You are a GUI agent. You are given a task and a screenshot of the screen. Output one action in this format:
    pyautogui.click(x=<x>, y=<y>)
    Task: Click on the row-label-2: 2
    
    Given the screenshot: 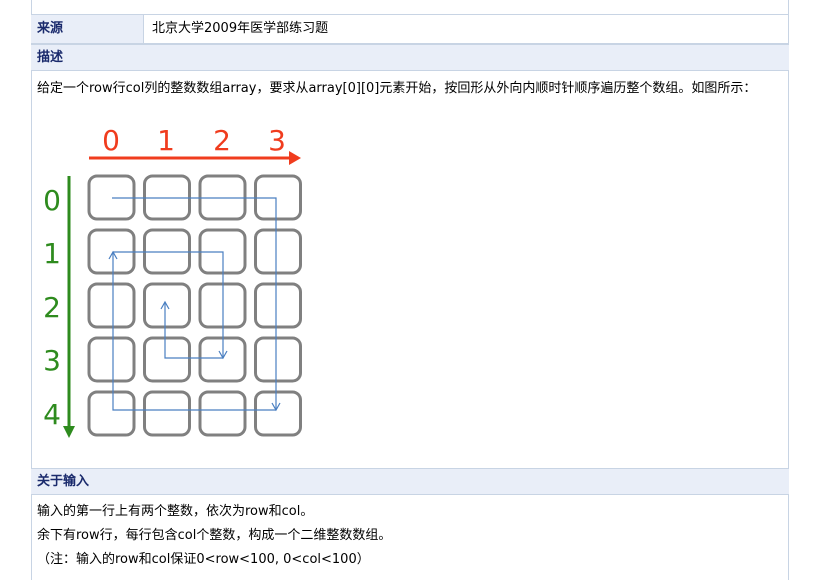 What is the action you would take?
    pyautogui.click(x=52, y=307)
    